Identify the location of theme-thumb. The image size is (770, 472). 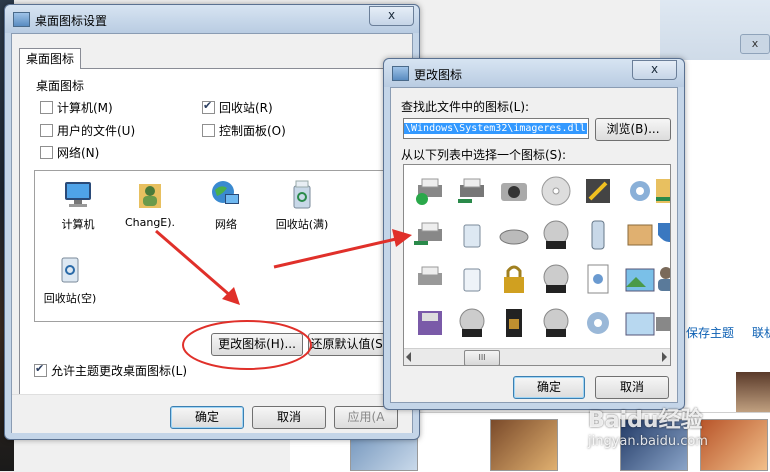
(524, 445).